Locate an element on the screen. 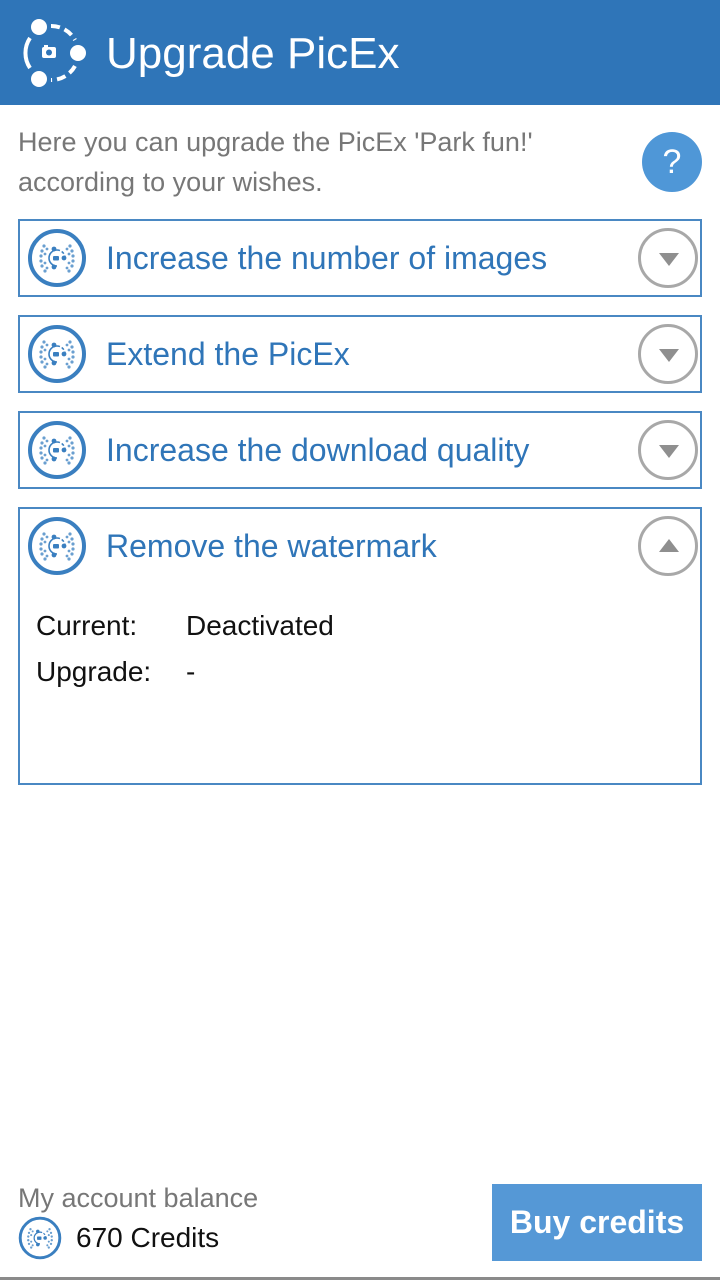 This screenshot has height=1280, width=720. collapse-toggle-button is located at coordinates (668, 546).